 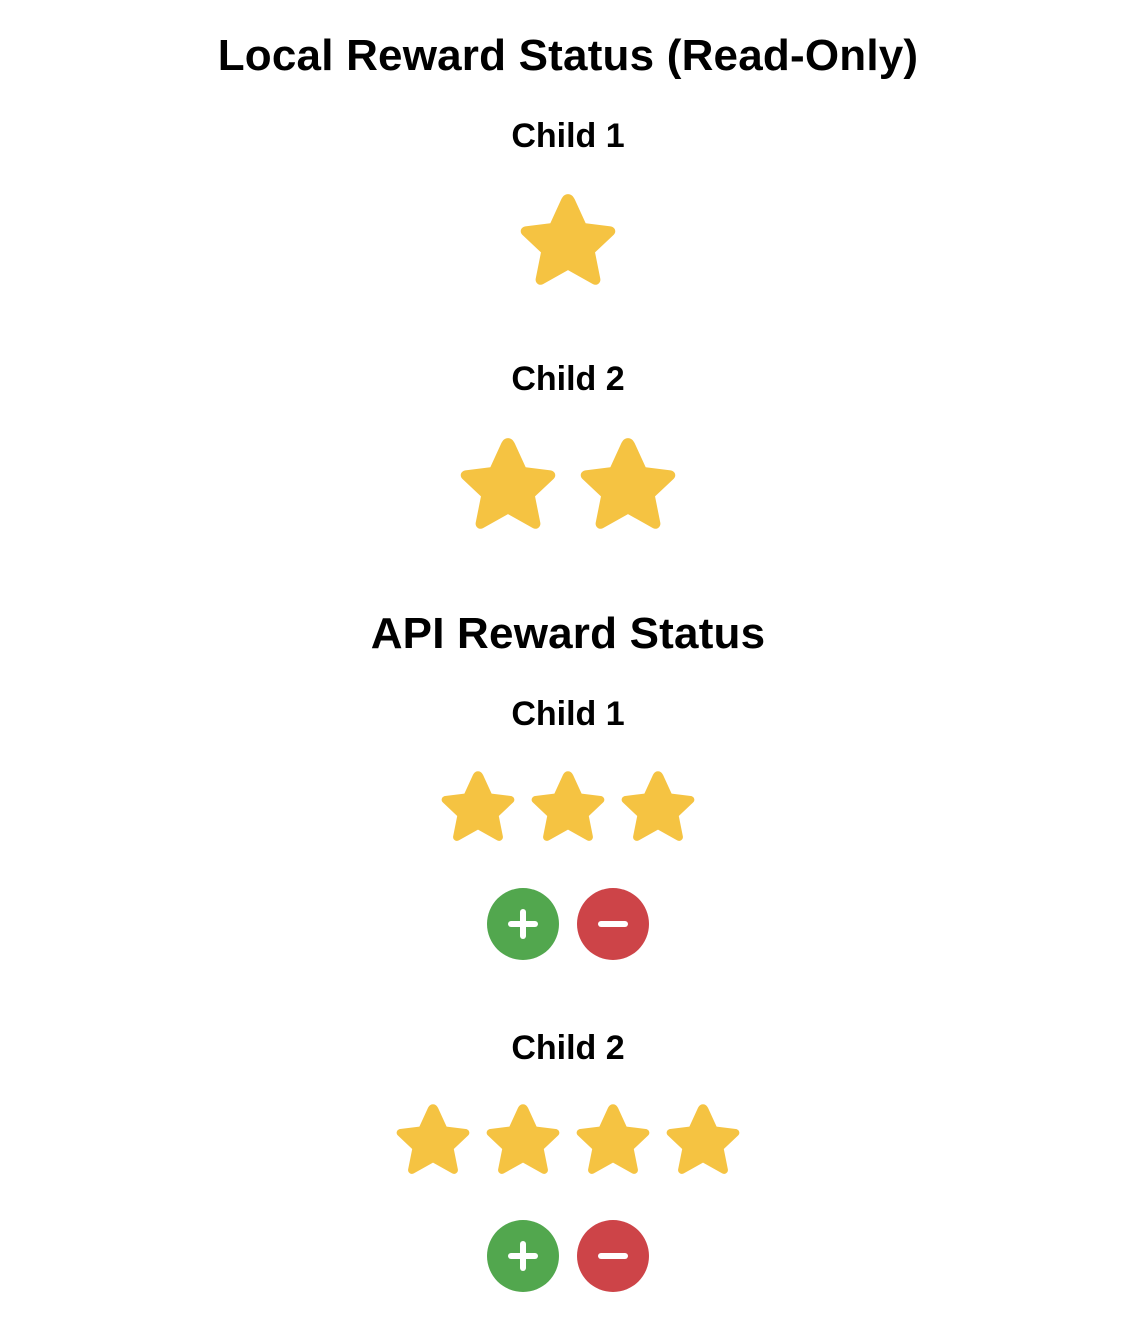 I want to click on api-child-2-stars, so click(x=568, y=1141).